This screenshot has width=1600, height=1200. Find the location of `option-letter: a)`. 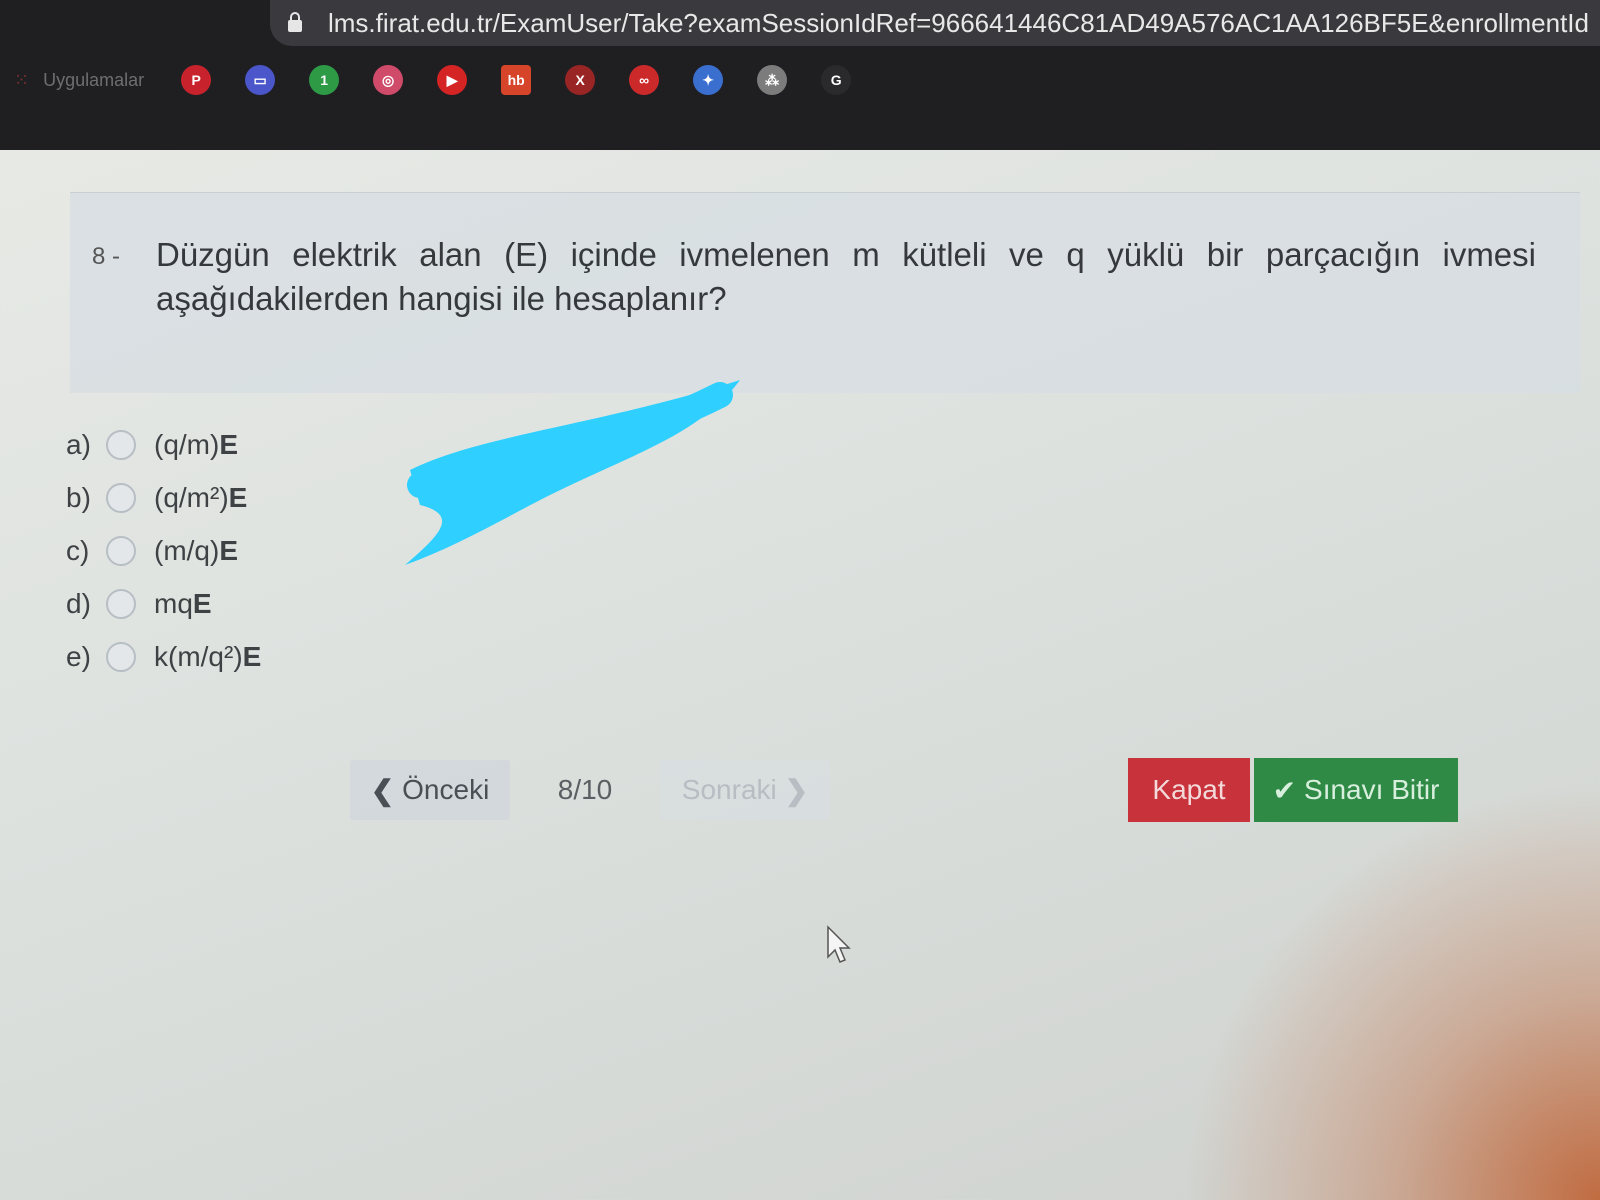

option-letter: a) is located at coordinates (78, 444).